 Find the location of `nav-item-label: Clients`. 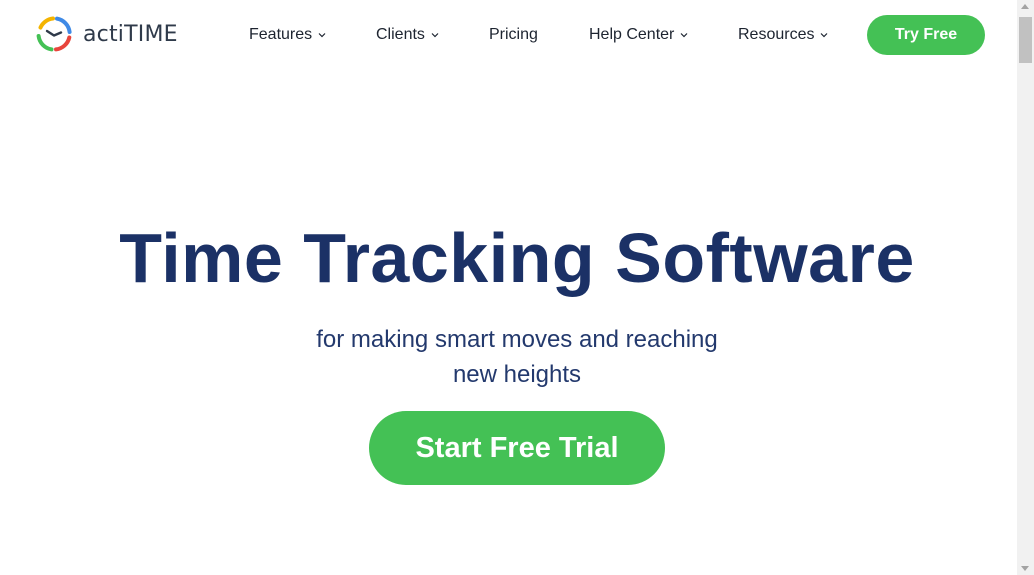

nav-item-label: Clients is located at coordinates (400, 34).